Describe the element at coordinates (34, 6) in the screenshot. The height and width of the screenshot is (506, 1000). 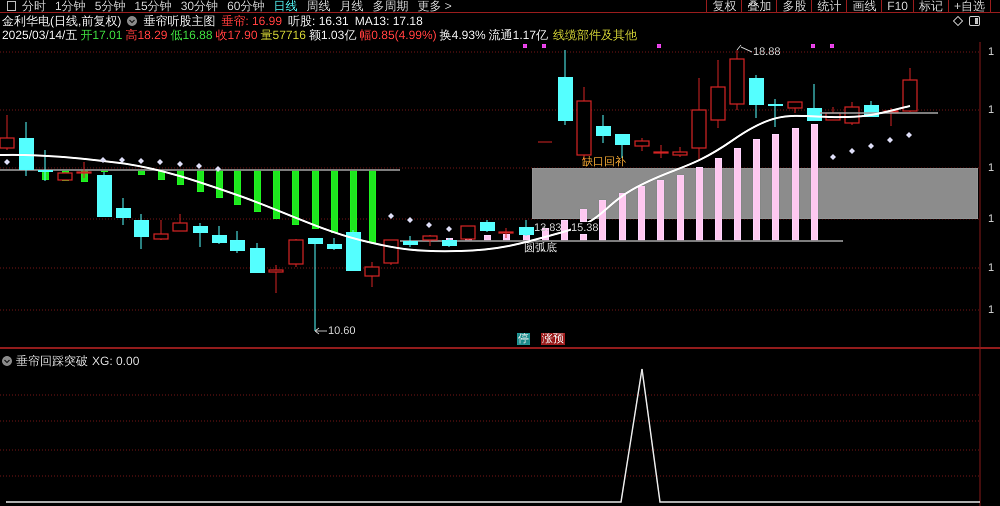
I see `period-tab: 分时` at that location.